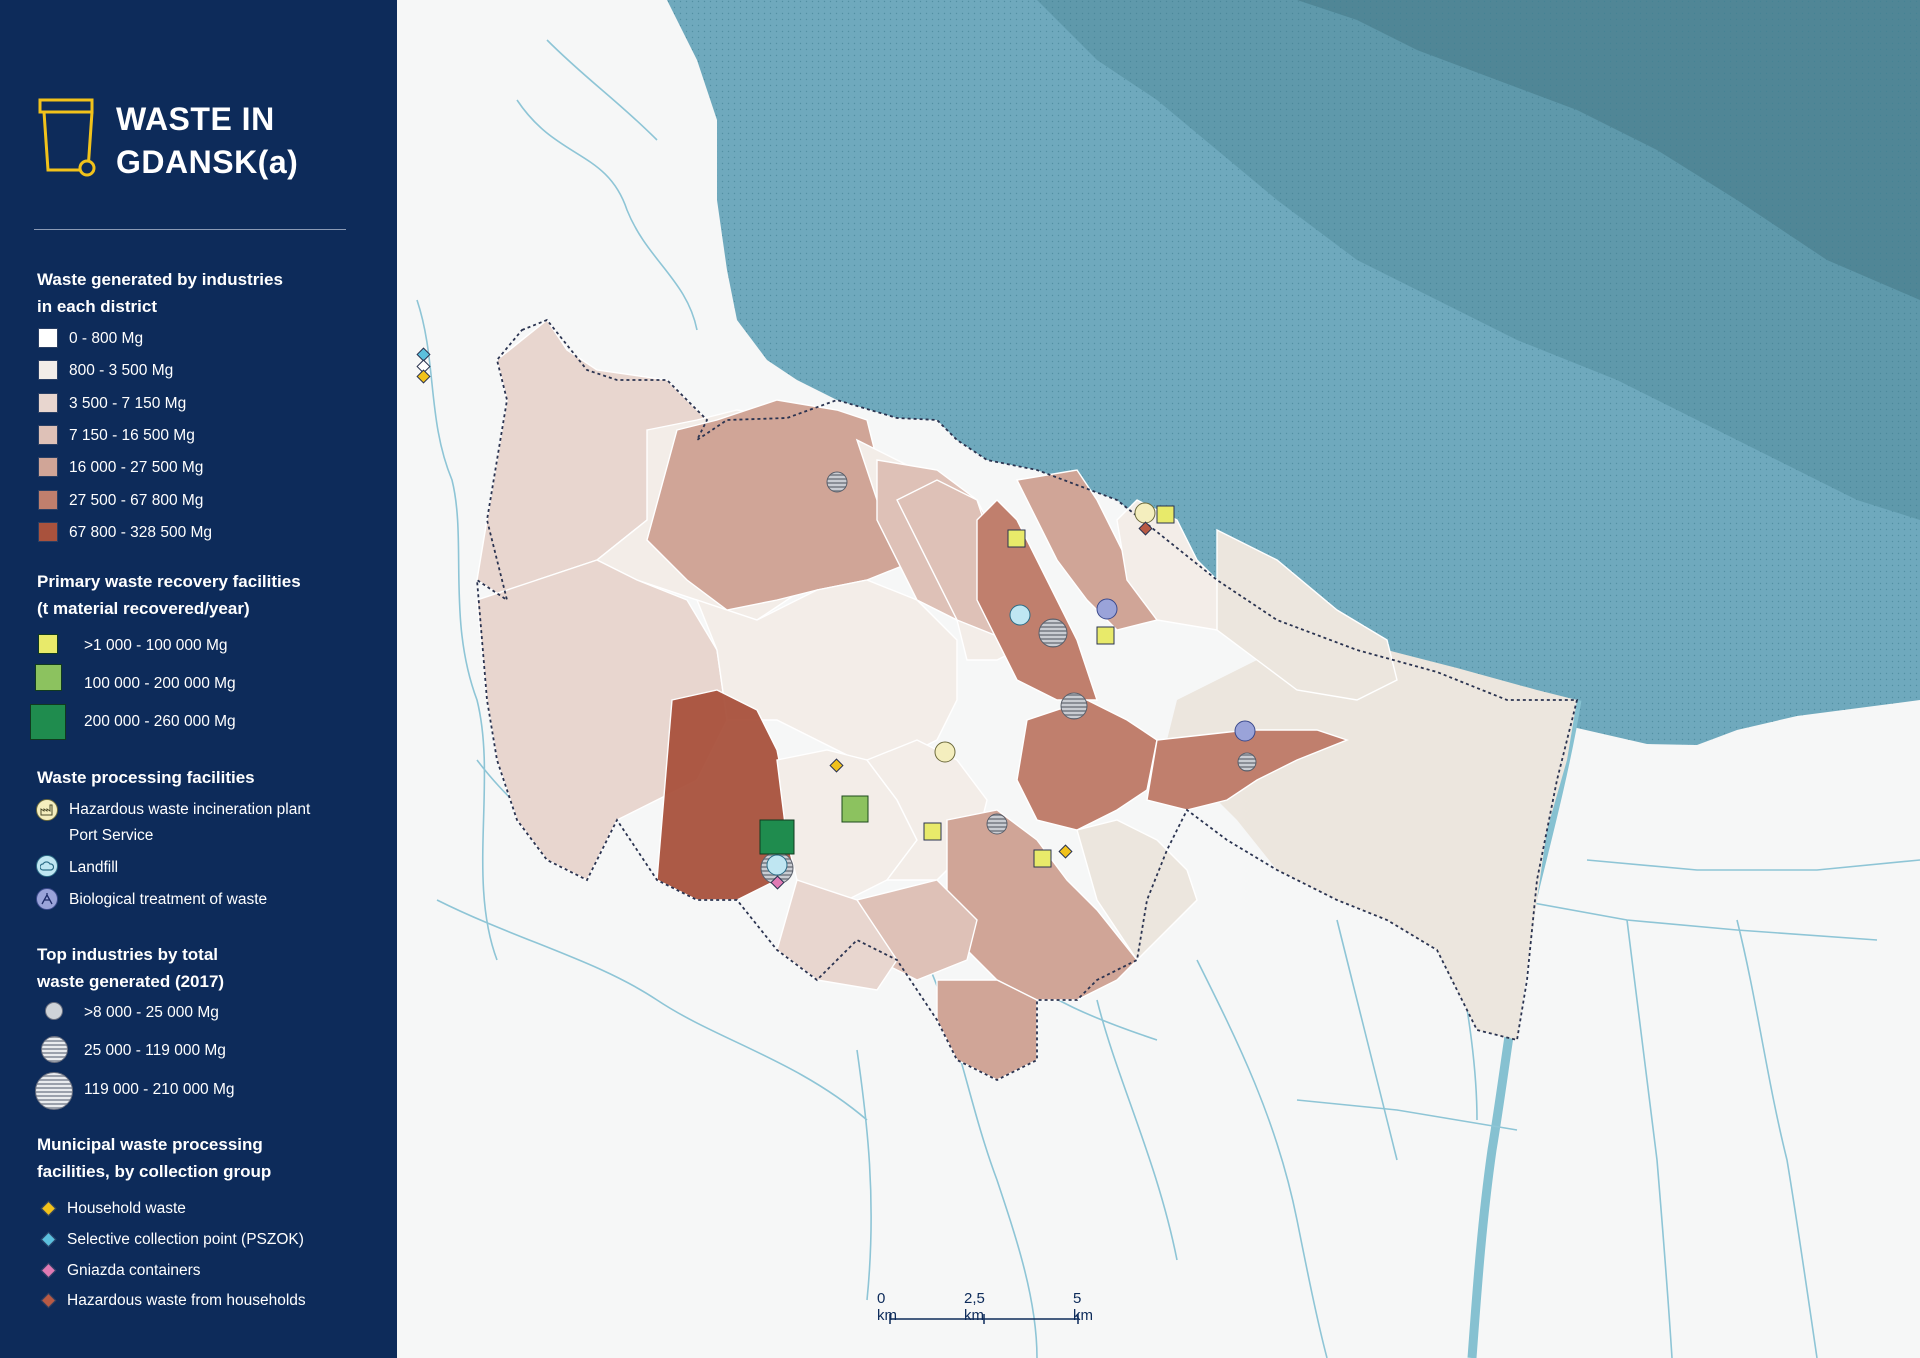  Describe the element at coordinates (136, 500) in the screenshot. I see `industry-label: 27 500 - 67 800 Mg` at that location.